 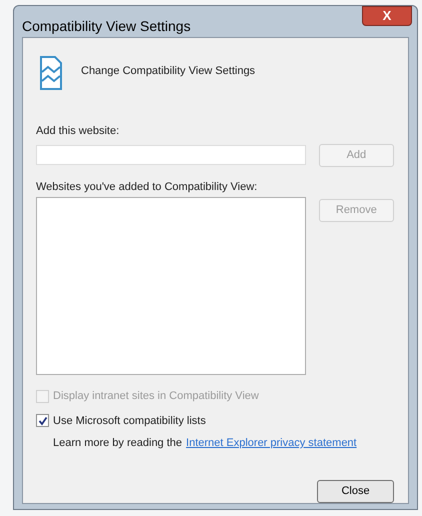 What do you see at coordinates (106, 26) in the screenshot?
I see `window-title: Compatibility View Settings` at bounding box center [106, 26].